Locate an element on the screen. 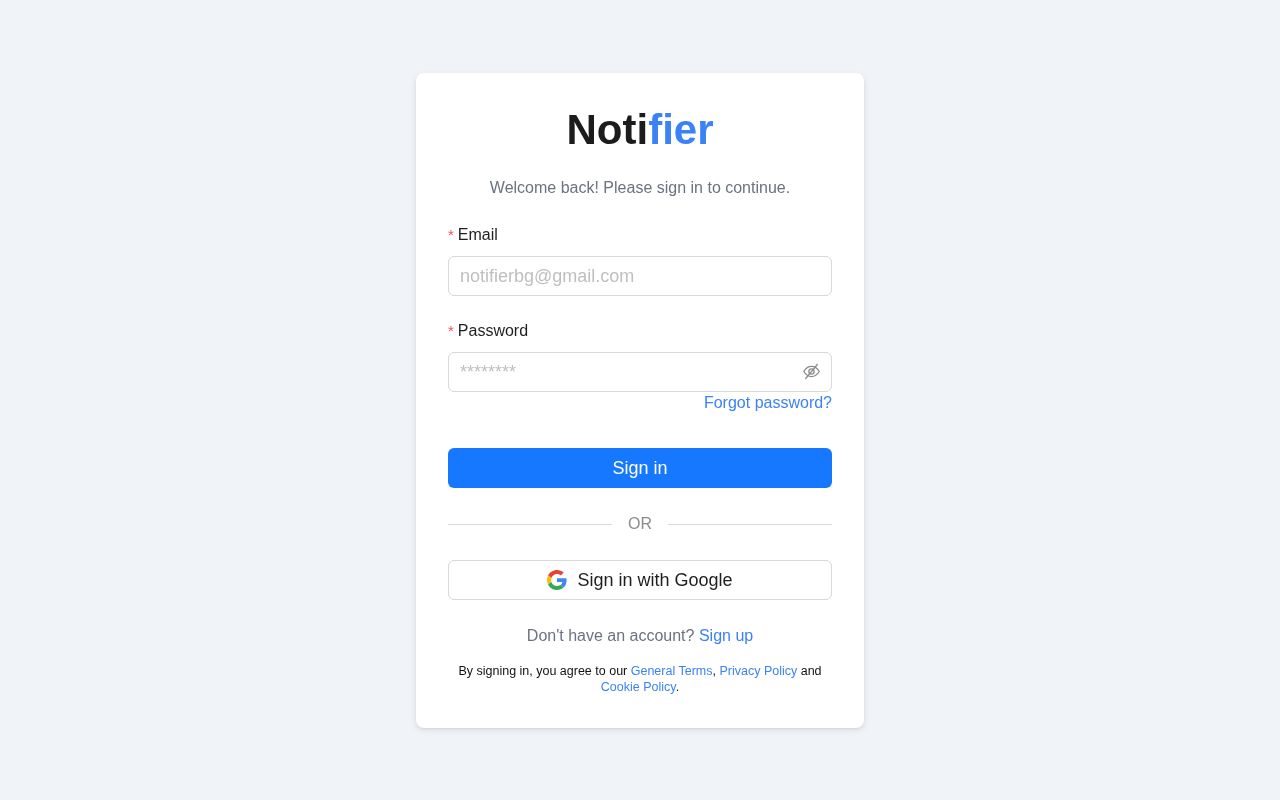 The width and height of the screenshot is (1280, 800). terms-link: Cookie Policy is located at coordinates (638, 687).